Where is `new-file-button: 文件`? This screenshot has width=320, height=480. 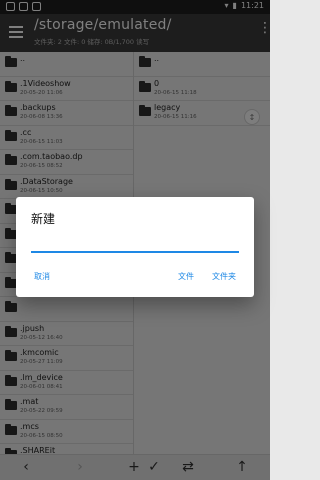 new-file-button: 文件 is located at coordinates (186, 276).